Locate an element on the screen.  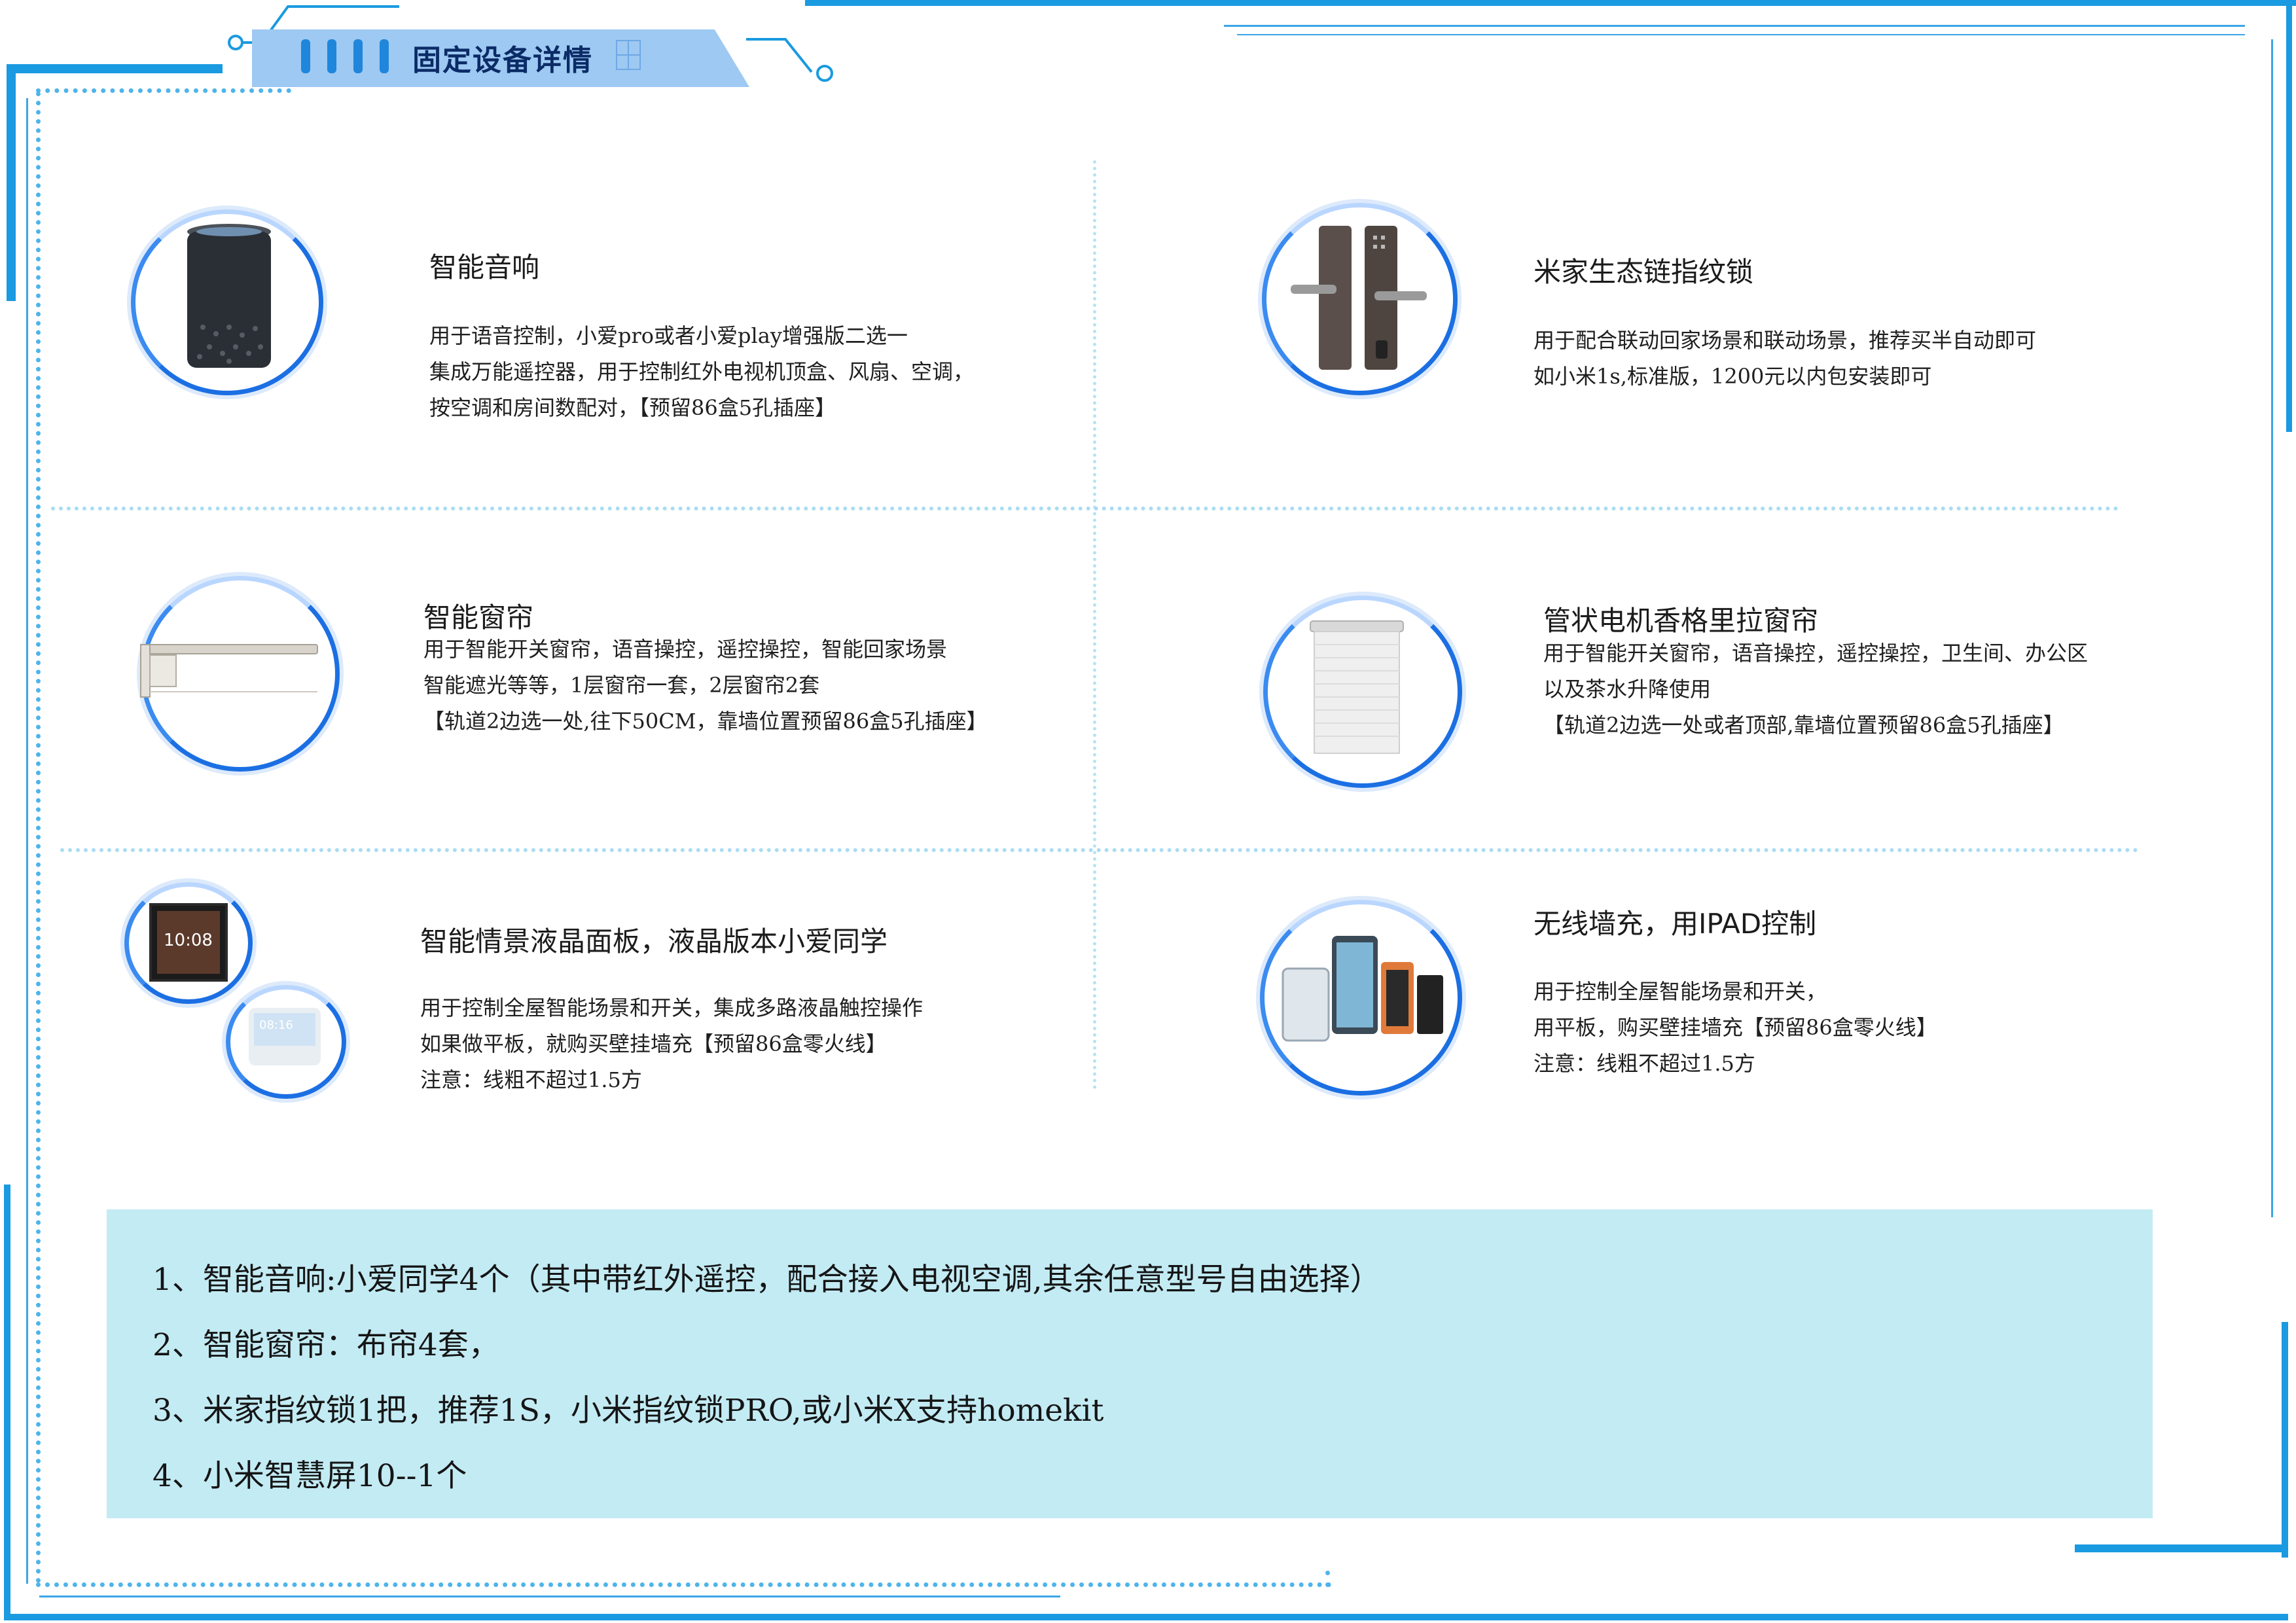
smart-display-time: 08:16 is located at coordinates (276, 1025).